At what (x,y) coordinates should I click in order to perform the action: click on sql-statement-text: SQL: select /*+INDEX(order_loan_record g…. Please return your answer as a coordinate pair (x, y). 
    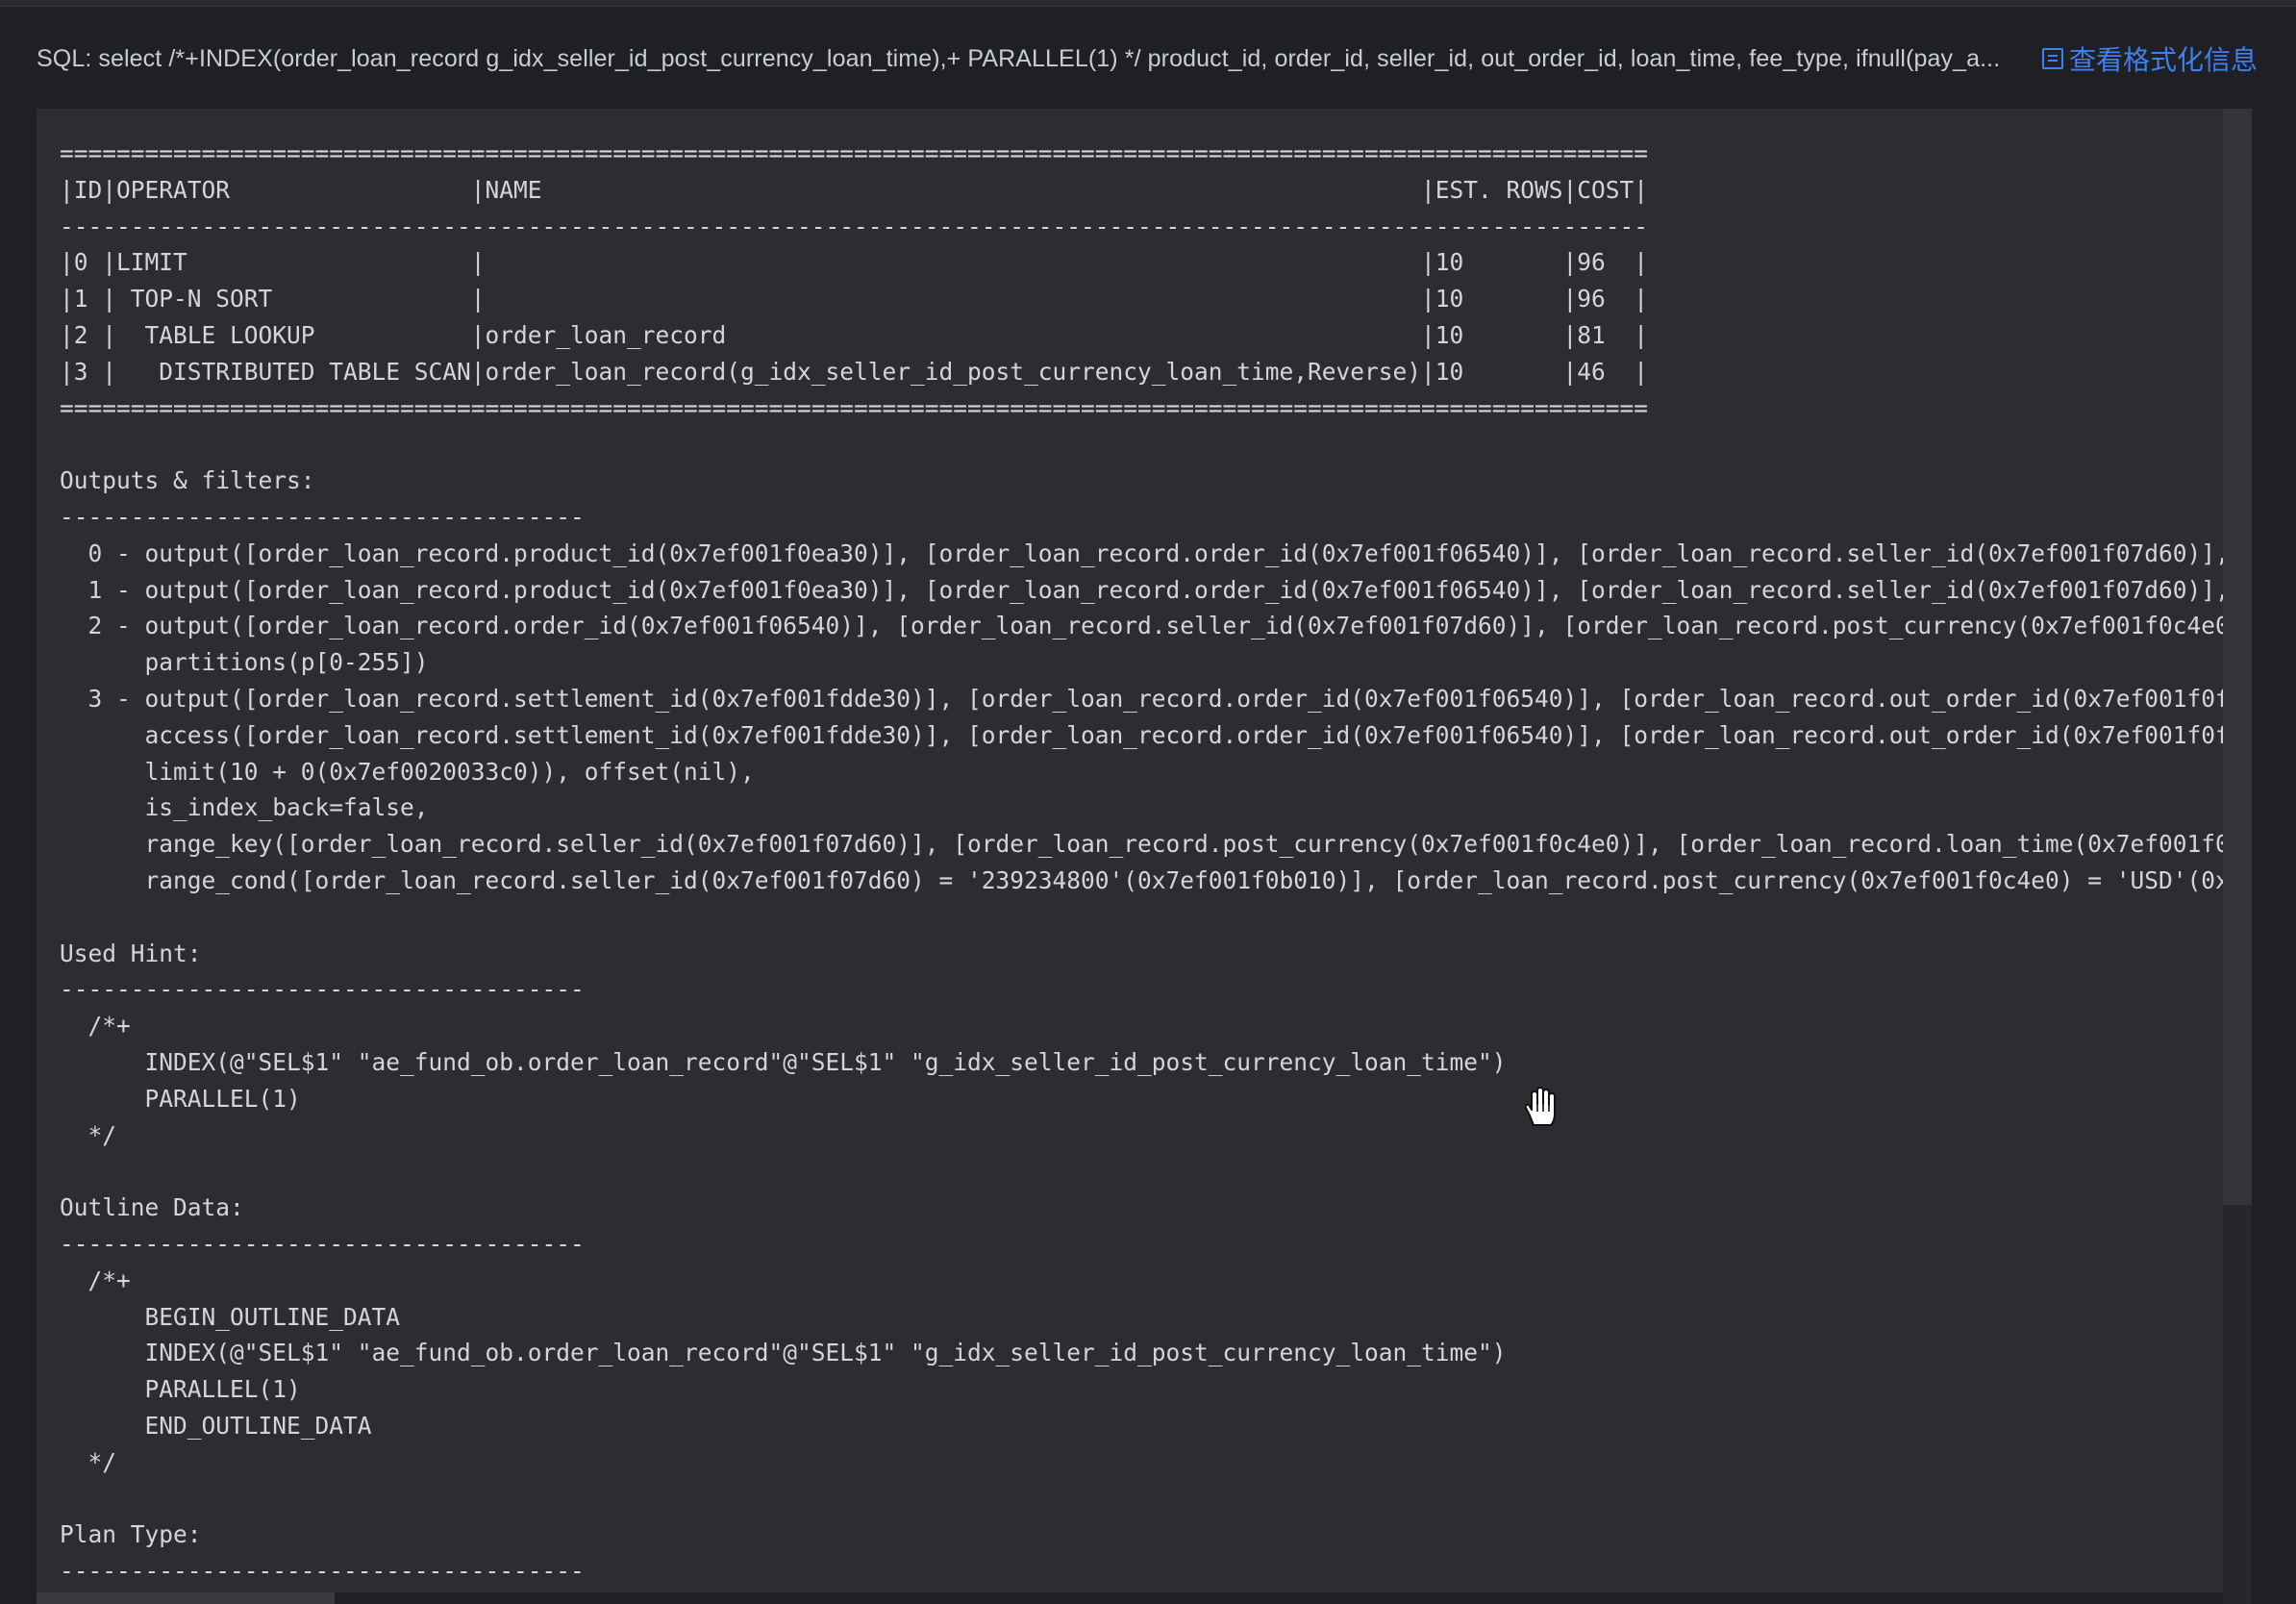
    Looking at the image, I should click on (1019, 58).